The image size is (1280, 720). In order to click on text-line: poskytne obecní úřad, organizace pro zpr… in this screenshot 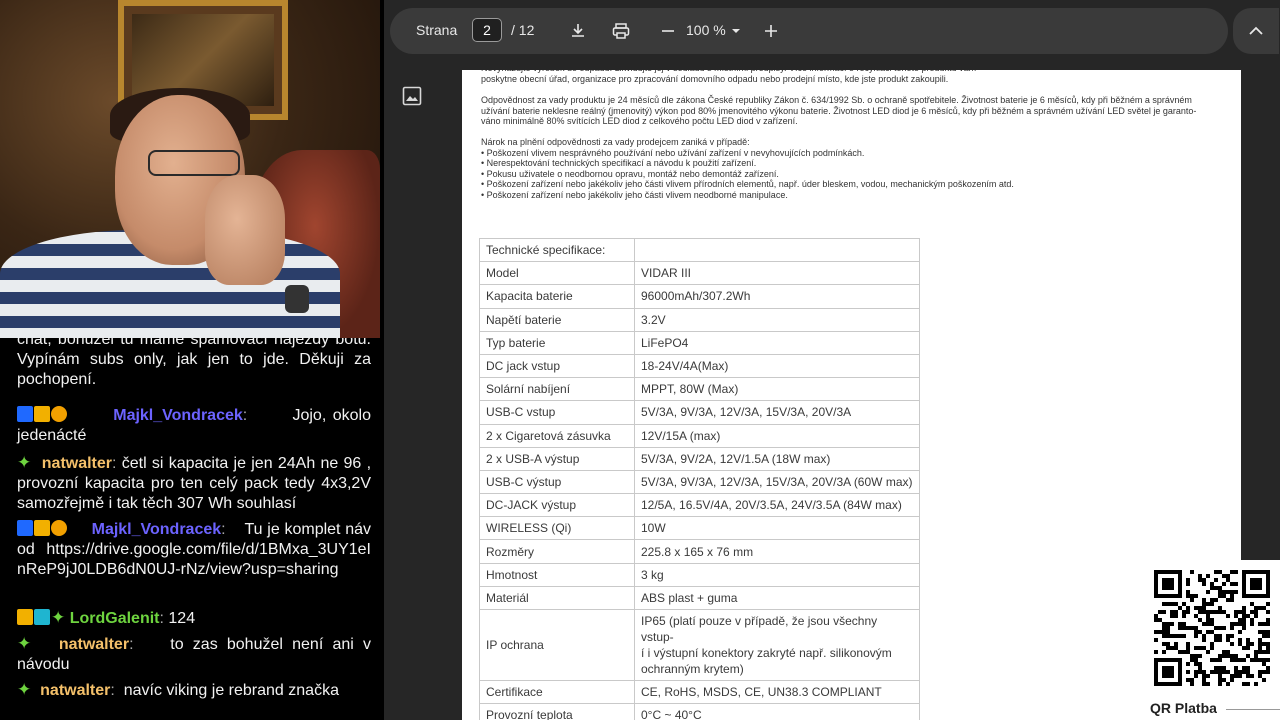, I will do `click(715, 78)`.